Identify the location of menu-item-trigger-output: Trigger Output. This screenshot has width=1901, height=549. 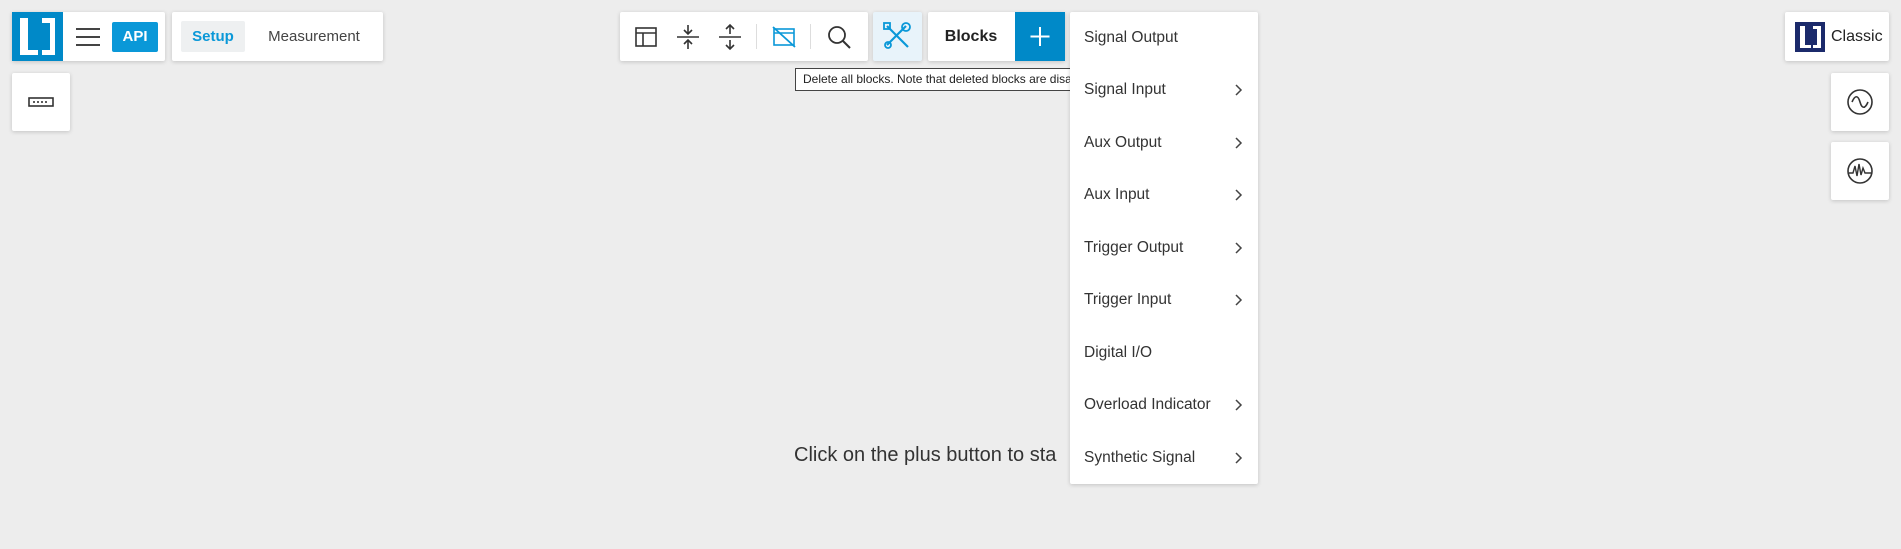
(1164, 248).